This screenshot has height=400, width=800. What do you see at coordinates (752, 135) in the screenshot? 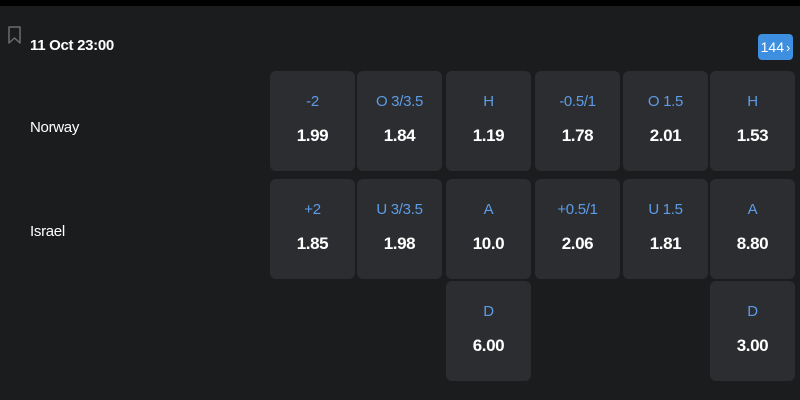
I see `odd-value: 1.53` at bounding box center [752, 135].